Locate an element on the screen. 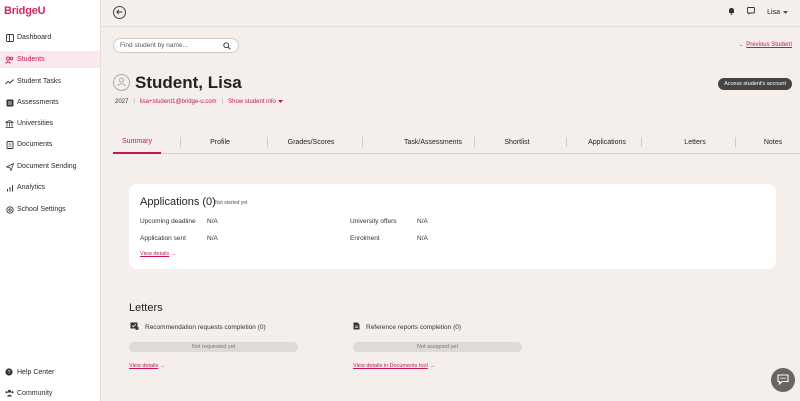 The height and width of the screenshot is (401, 800). tab-summary: Summary is located at coordinates (137, 142).